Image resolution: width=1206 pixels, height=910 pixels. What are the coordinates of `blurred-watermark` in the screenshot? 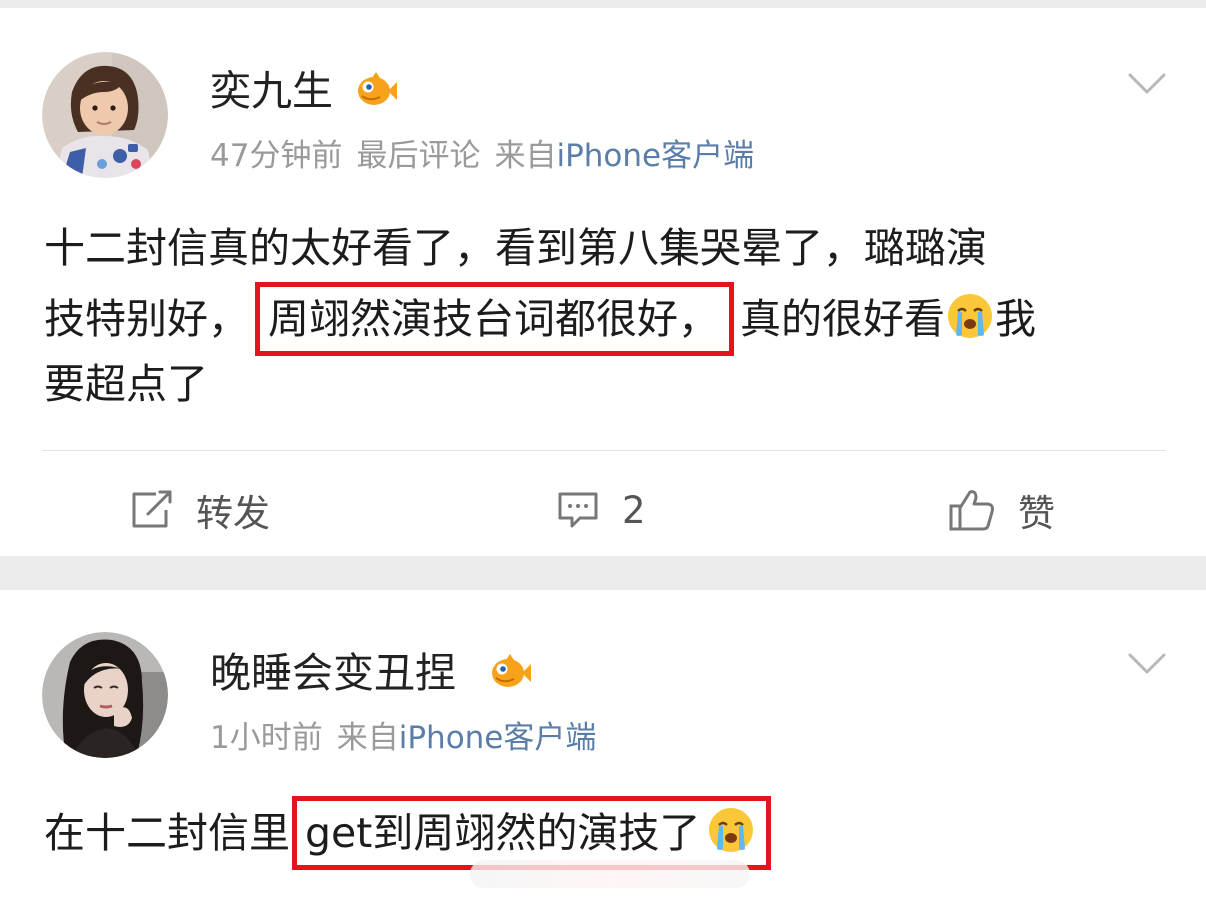 It's located at (610, 874).